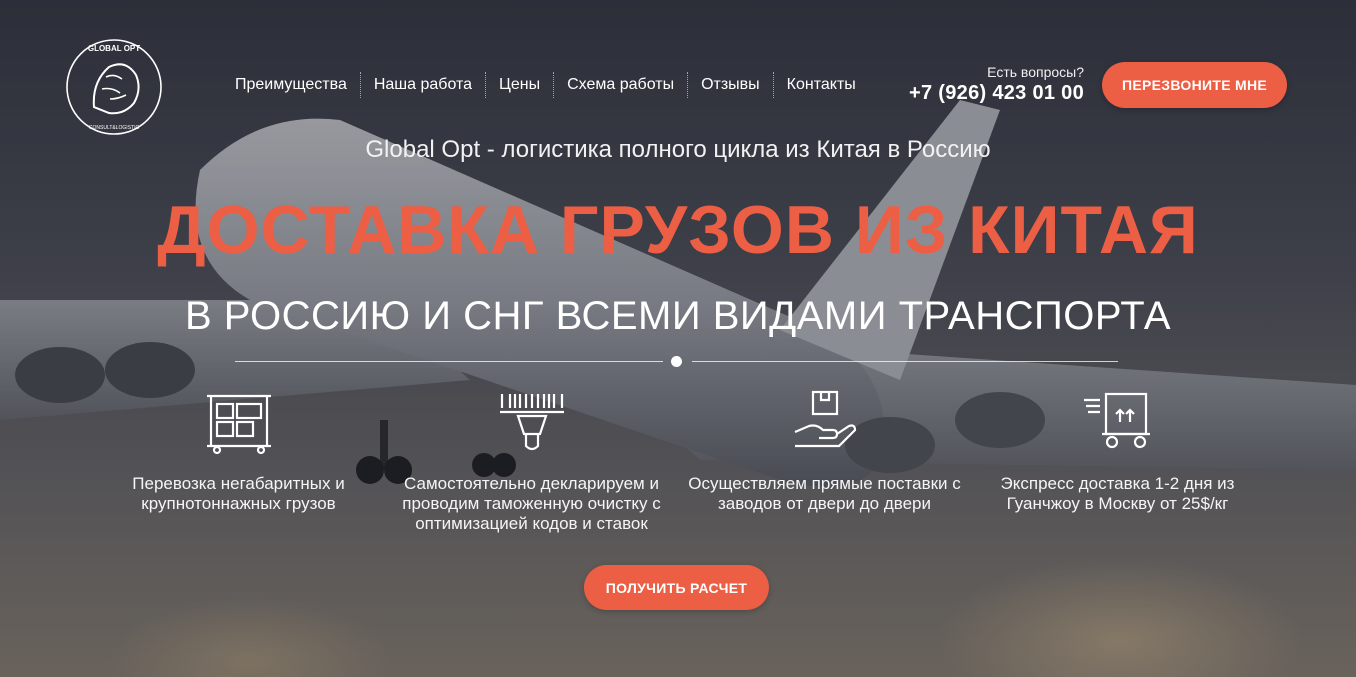 The height and width of the screenshot is (677, 1356). Describe the element at coordinates (1116, 420) in the screenshot. I see `express-cart-icon` at that location.